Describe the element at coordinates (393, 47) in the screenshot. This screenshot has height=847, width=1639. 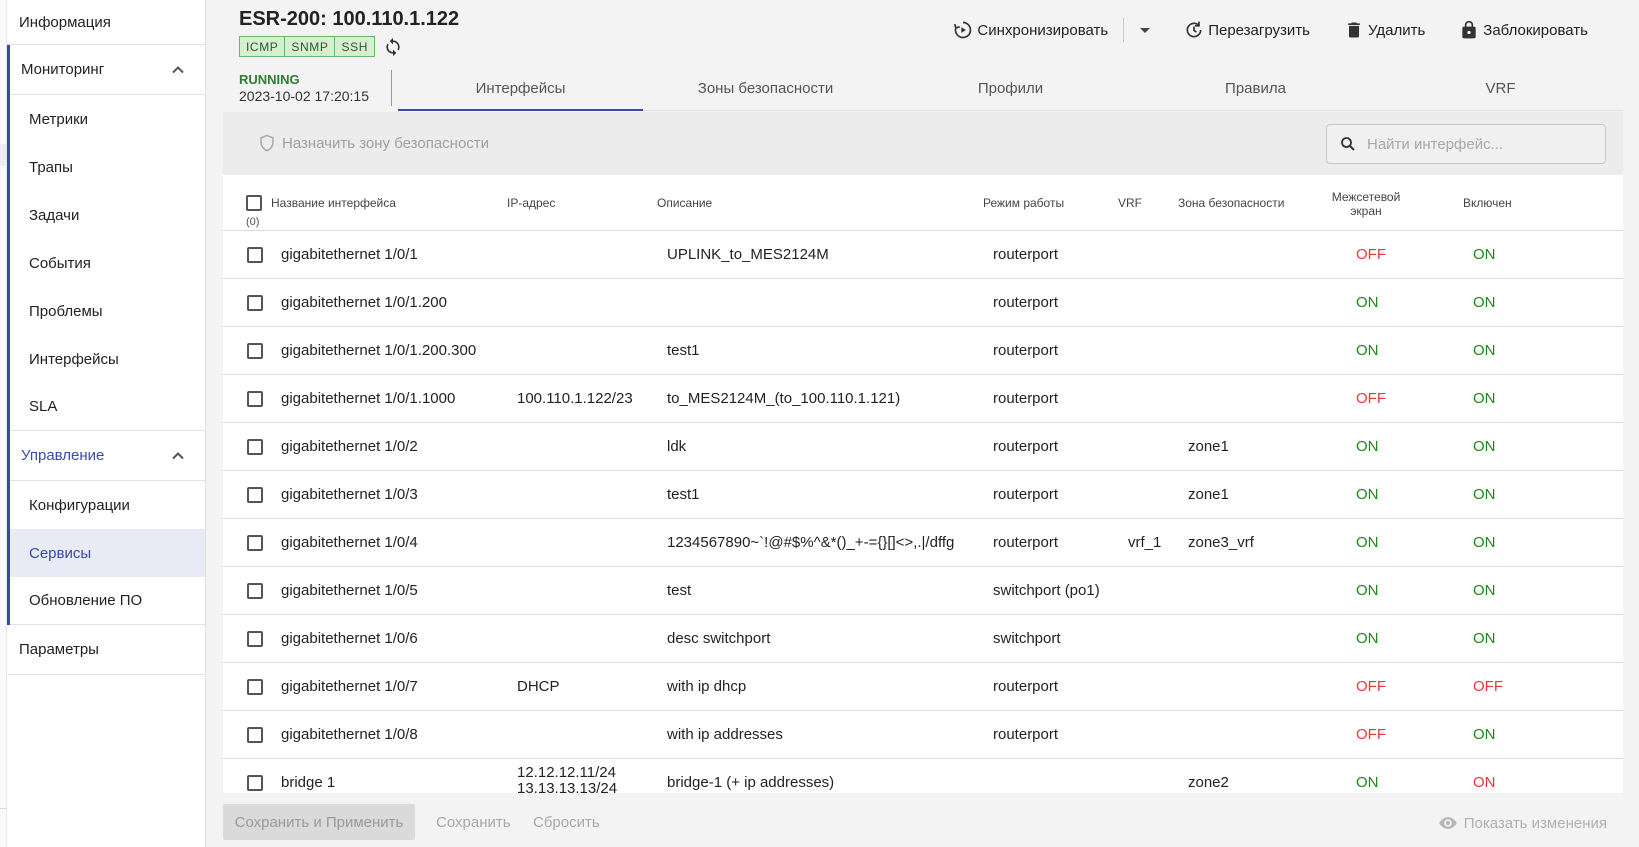
I see `refresh-icon` at that location.